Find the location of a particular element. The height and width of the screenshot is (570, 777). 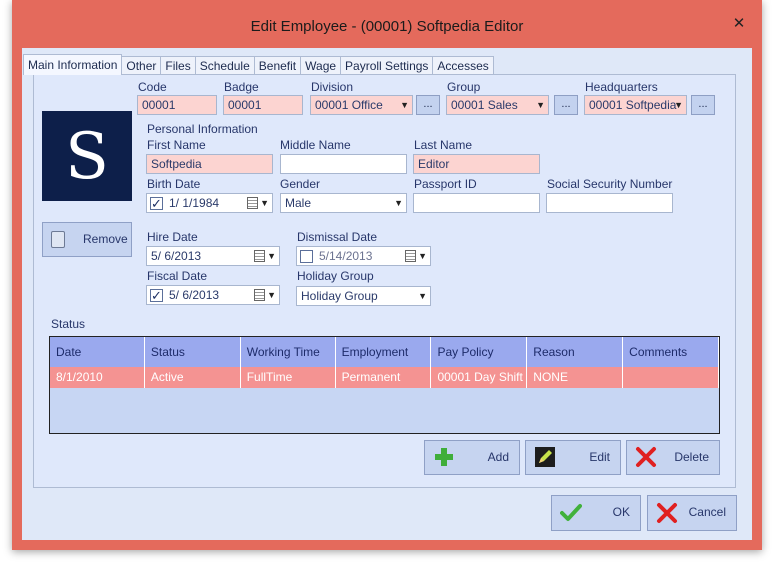

fiscal-date-label: Fiscal Date is located at coordinates (177, 276).